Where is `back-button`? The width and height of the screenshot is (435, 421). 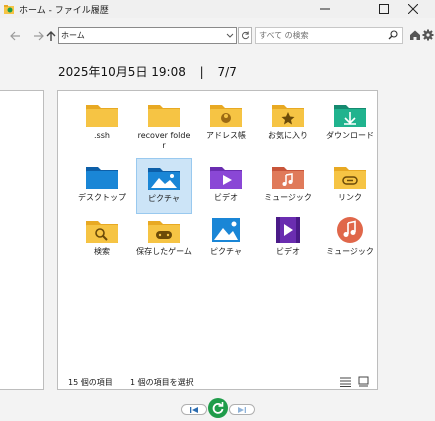 back-button is located at coordinates (15, 36).